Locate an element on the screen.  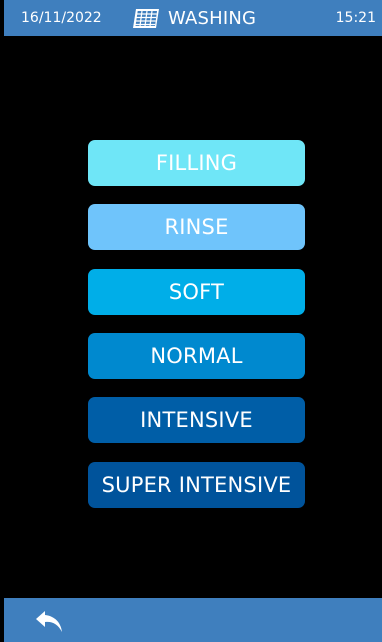
header-date: 16/11/2022 is located at coordinates (61, 18).